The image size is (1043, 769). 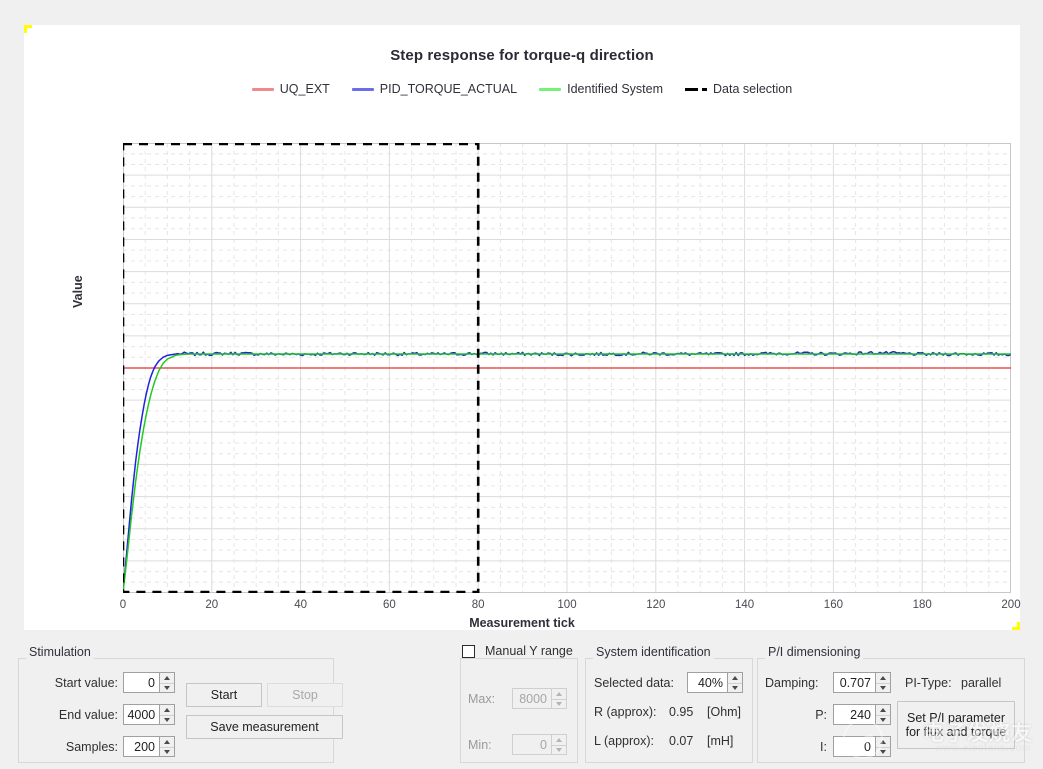 I want to click on i-stepper, so click(x=882, y=746).